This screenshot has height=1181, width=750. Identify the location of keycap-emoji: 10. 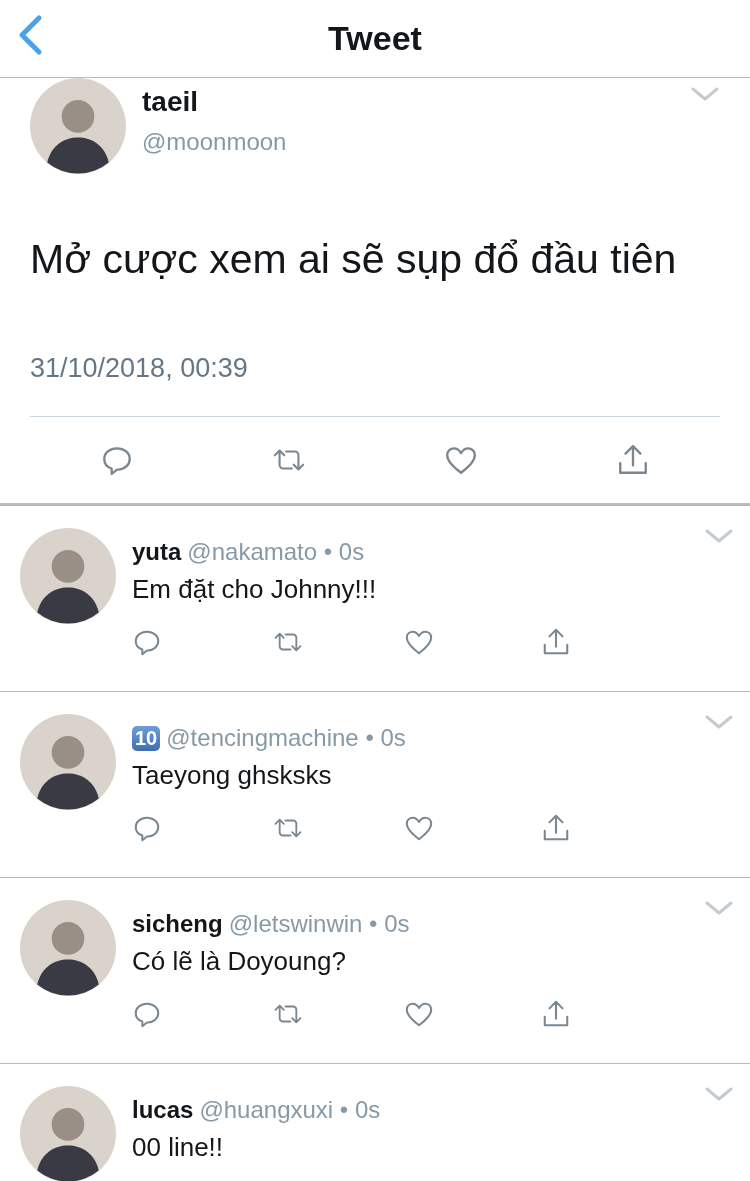
(146, 738).